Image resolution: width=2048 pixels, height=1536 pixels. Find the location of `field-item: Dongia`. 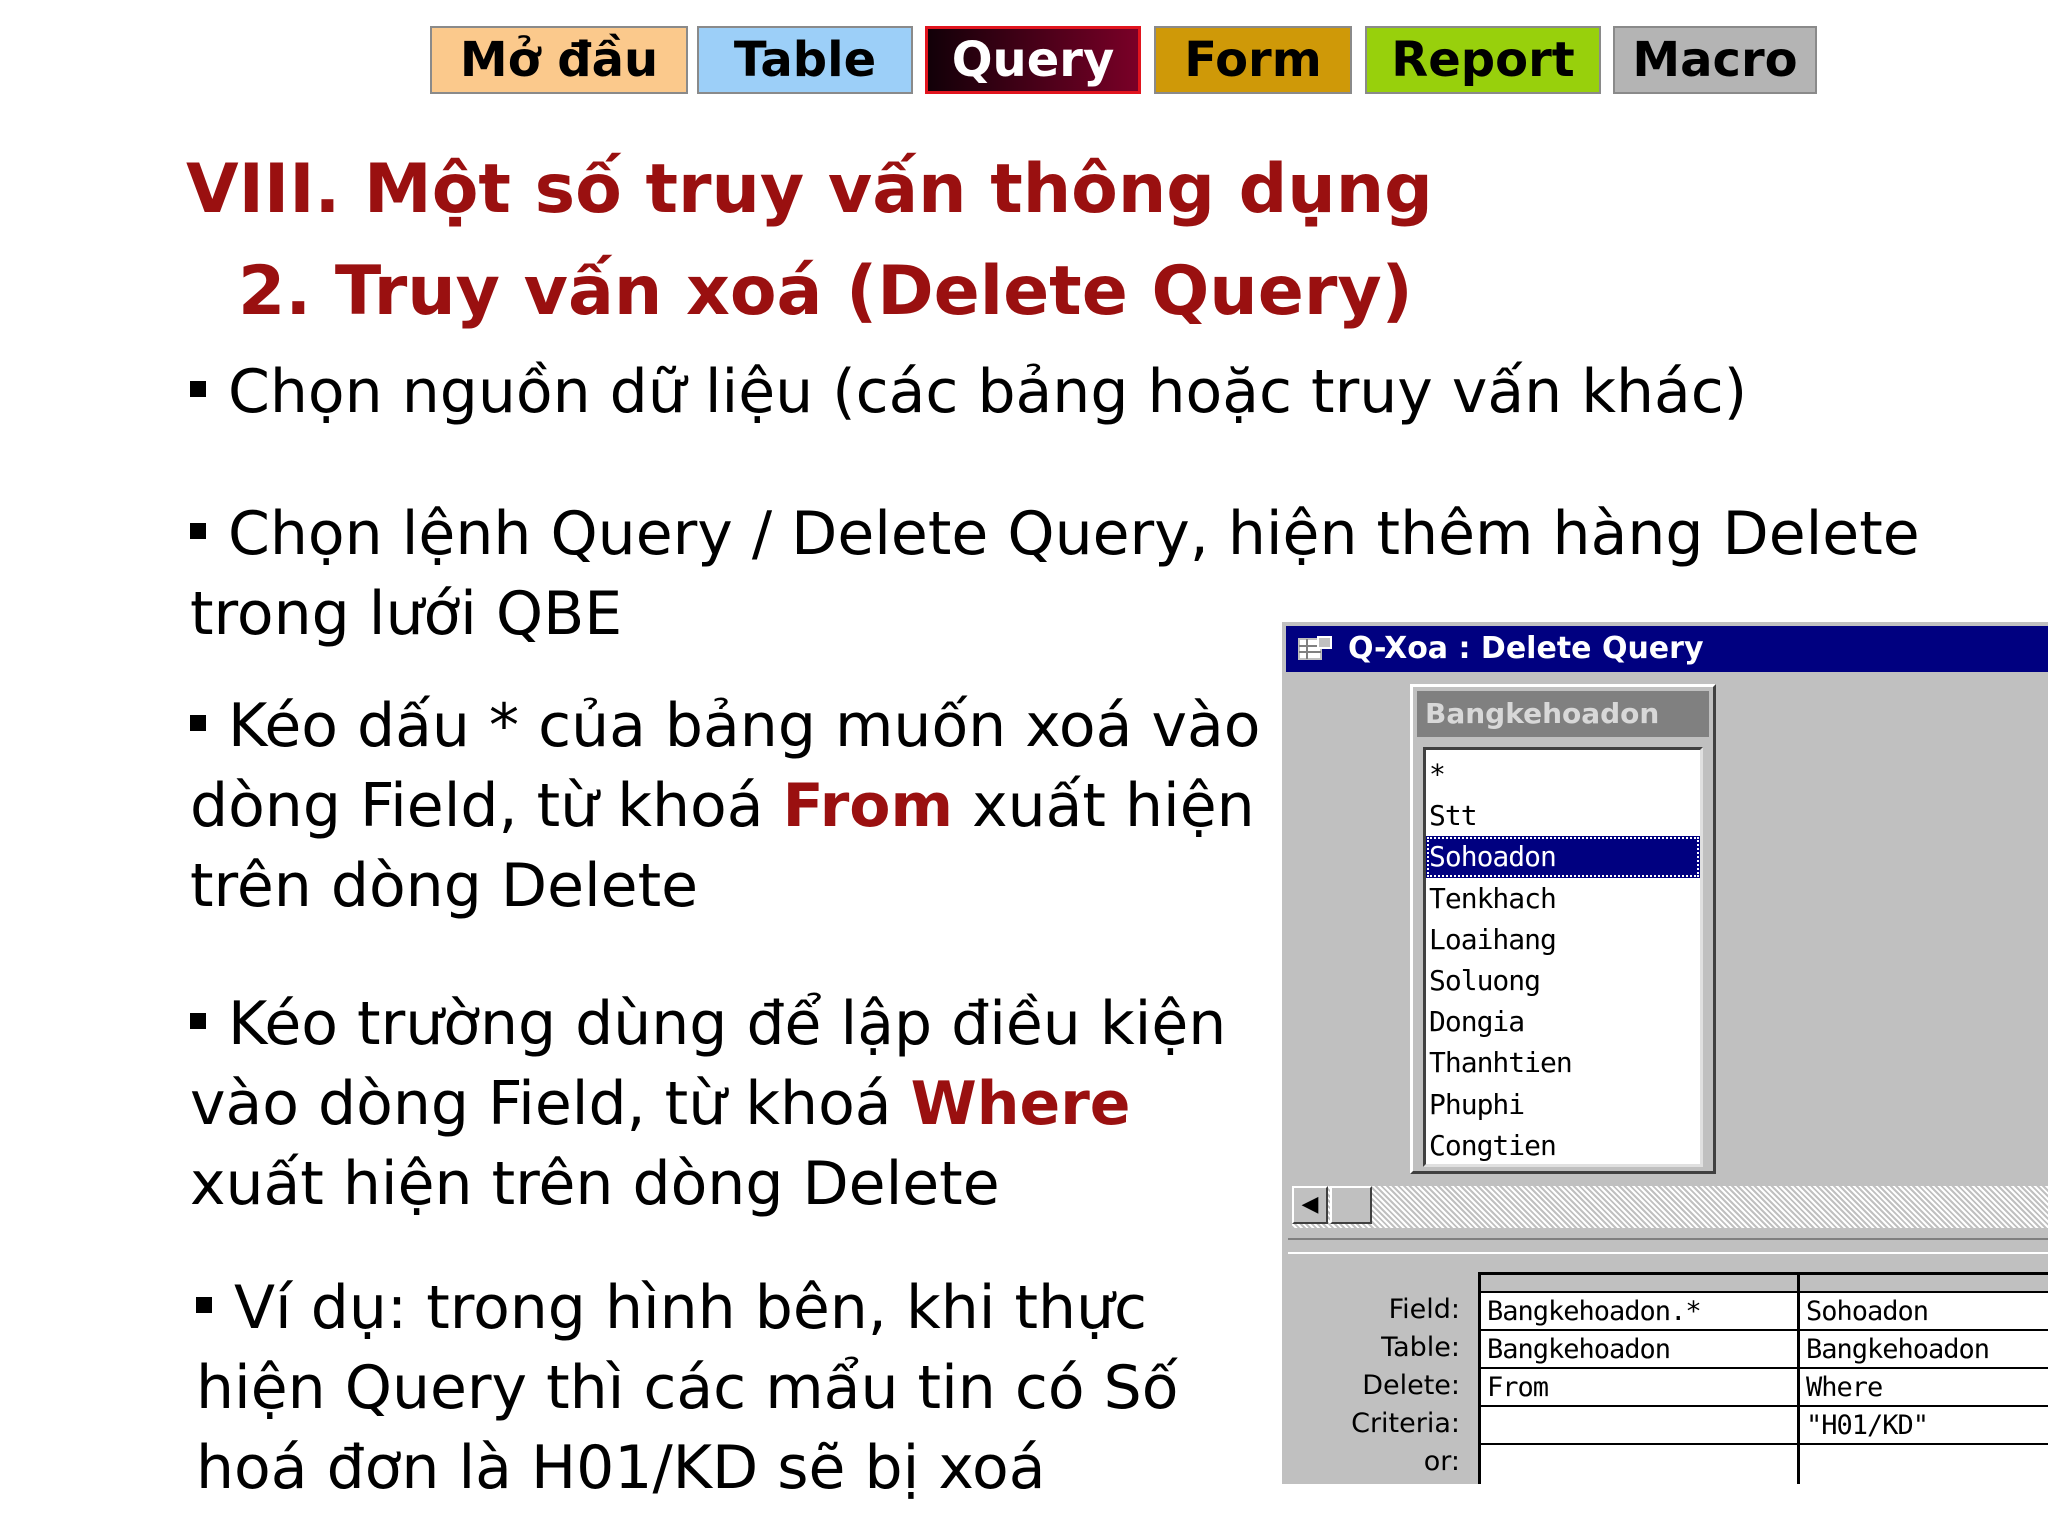

field-item: Dongia is located at coordinates (1563, 1021).